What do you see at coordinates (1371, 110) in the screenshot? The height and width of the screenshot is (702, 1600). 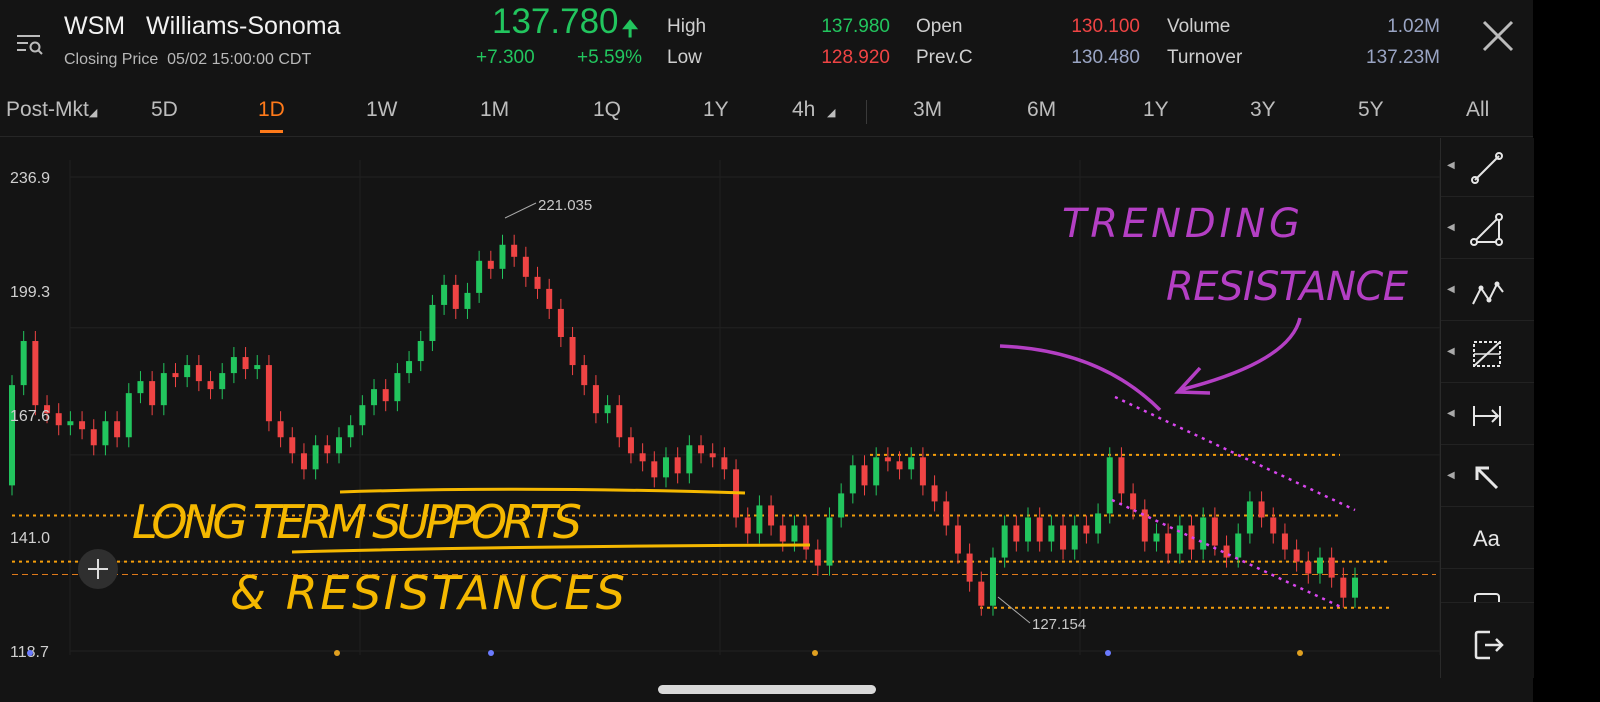 I see `tab-5y: 5Y` at bounding box center [1371, 110].